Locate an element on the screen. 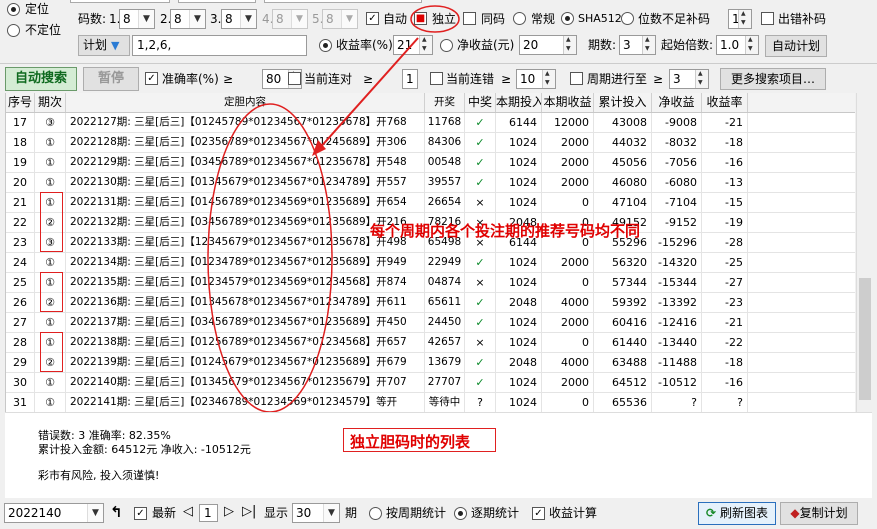  next-page-icon: ▷ is located at coordinates (229, 512).